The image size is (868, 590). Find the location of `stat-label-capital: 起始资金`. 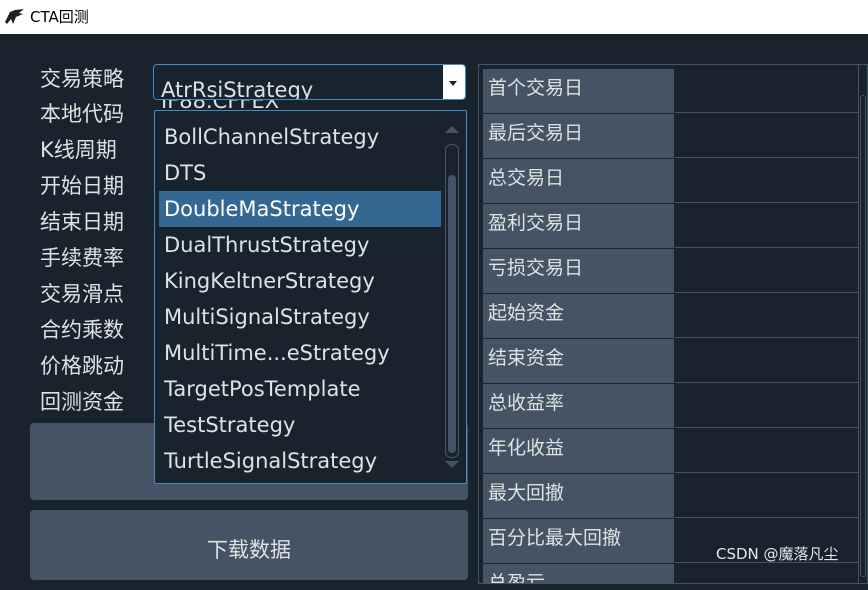

stat-label-capital: 起始资金 is located at coordinates (578, 316).